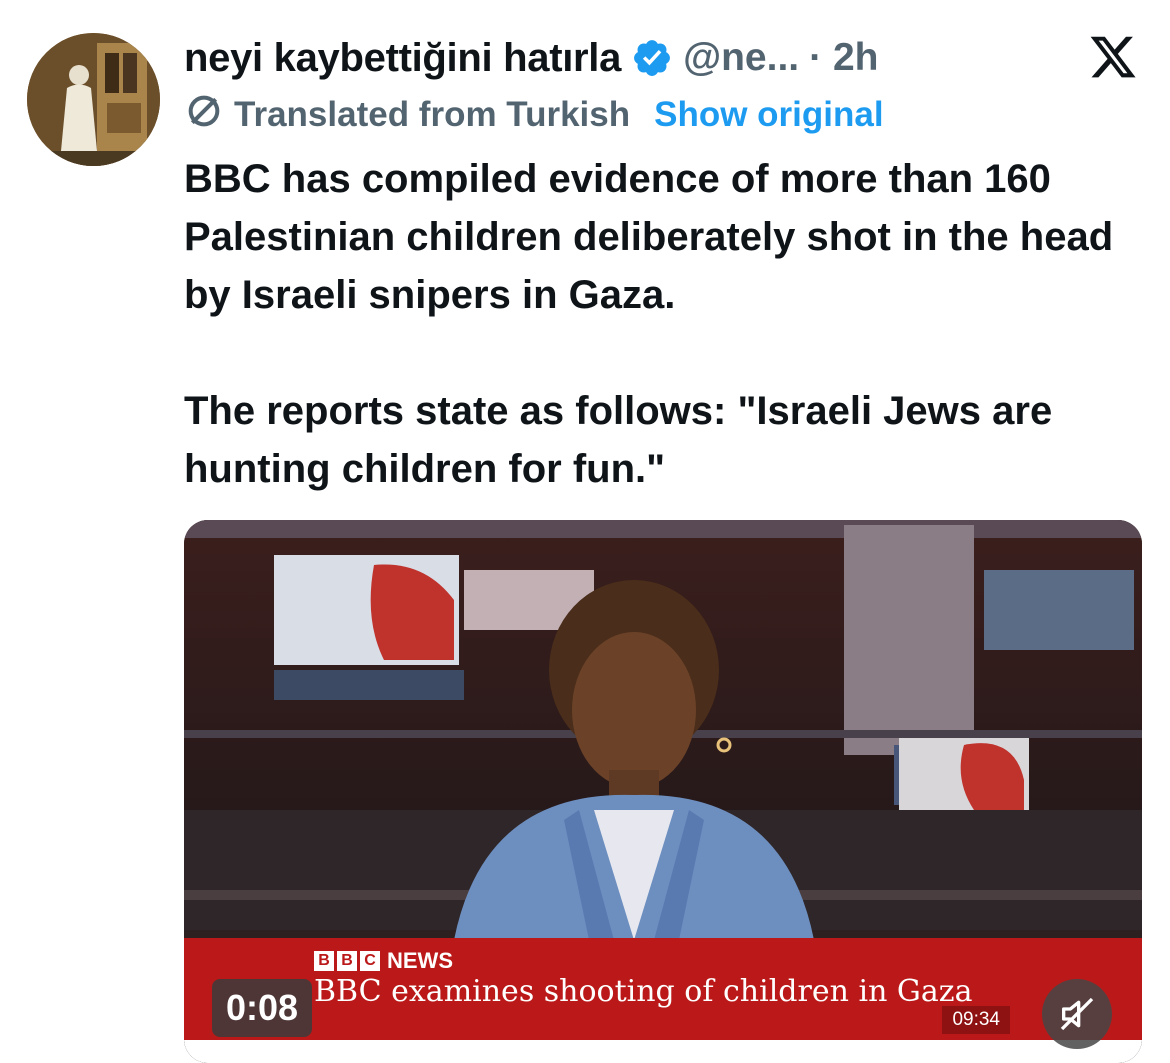 The height and width of the screenshot is (1063, 1170). What do you see at coordinates (402, 58) in the screenshot?
I see `display-name: neyi kaybettiğini hatırla` at bounding box center [402, 58].